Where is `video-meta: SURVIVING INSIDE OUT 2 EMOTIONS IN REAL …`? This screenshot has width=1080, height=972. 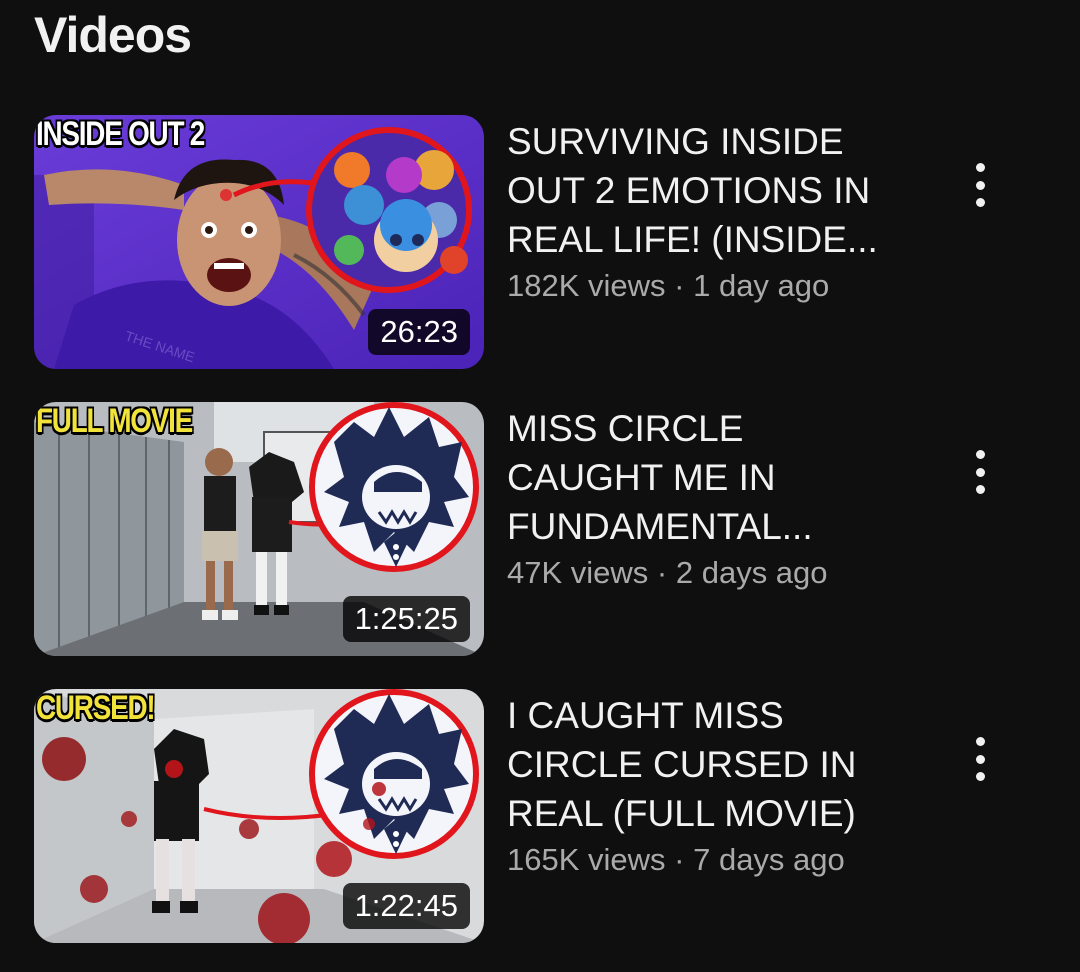
video-meta: SURVIVING INSIDE OUT 2 EMOTIONS IN REAL … is located at coordinates (717, 210).